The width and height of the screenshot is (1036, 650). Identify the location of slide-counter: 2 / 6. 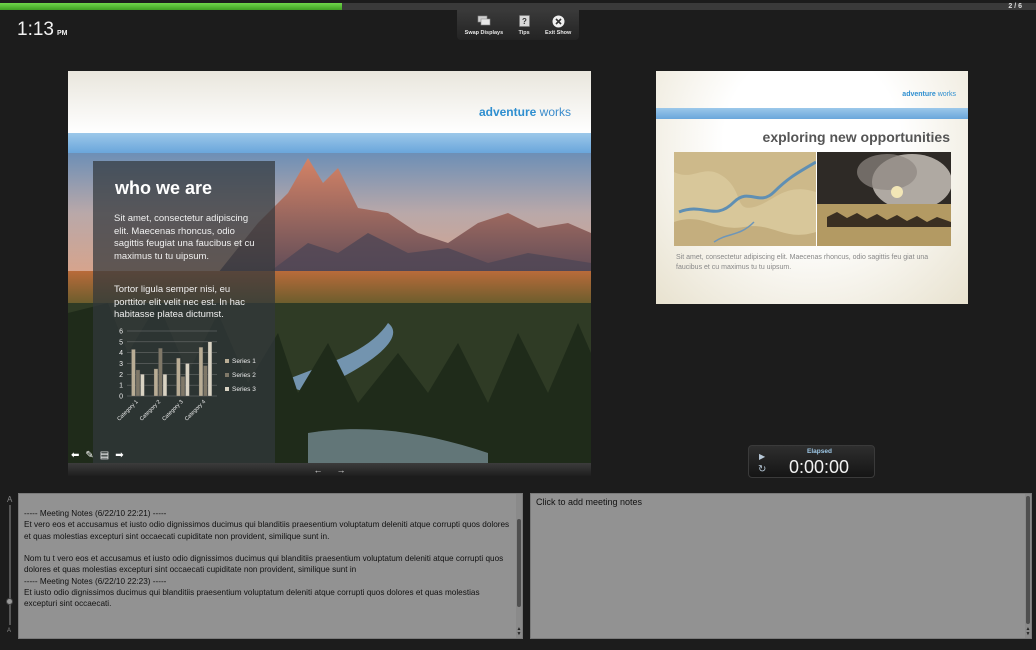
(1015, 6).